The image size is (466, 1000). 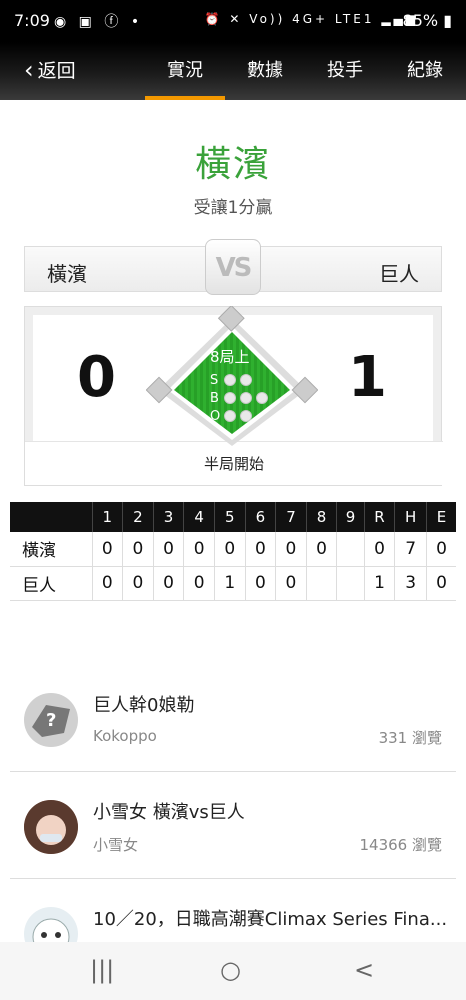 I want to click on unknown-avatar-icon: ?, so click(x=51, y=720).